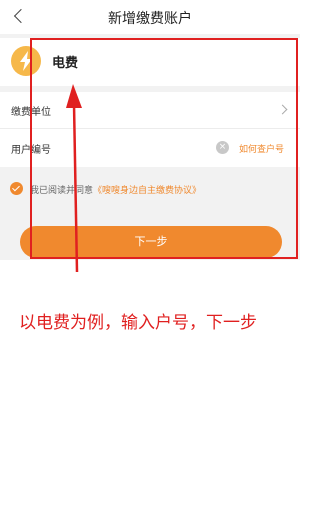 The height and width of the screenshot is (523, 320). I want to click on account-form: 缴费单位 用户编号 × 如何查户号, so click(150, 129).